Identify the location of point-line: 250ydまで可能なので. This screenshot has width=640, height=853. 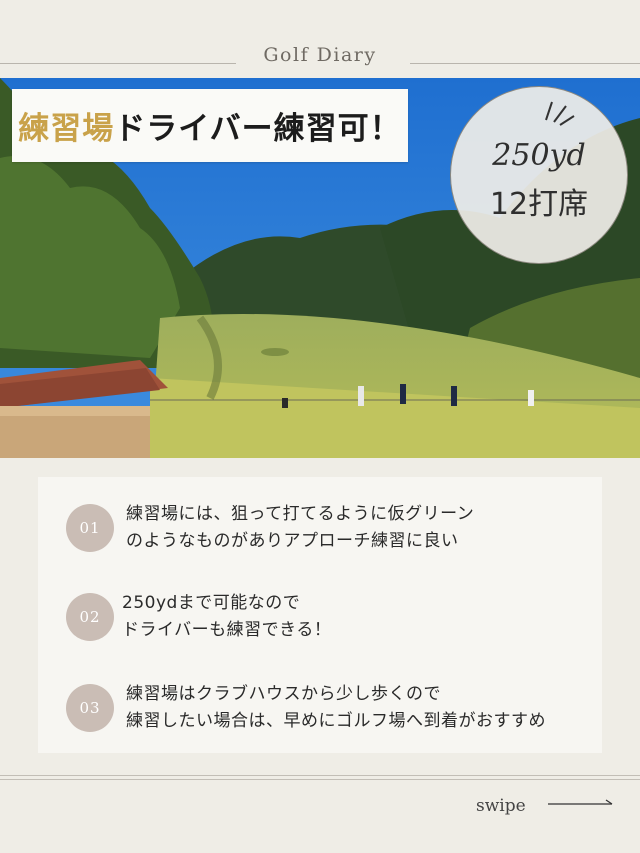
(211, 603).